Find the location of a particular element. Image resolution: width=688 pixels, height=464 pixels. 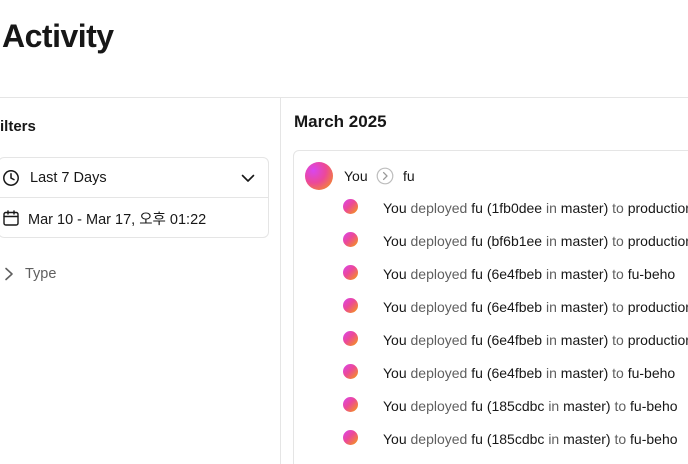

date-range-preset-label: Last 7 Days is located at coordinates (68, 177).